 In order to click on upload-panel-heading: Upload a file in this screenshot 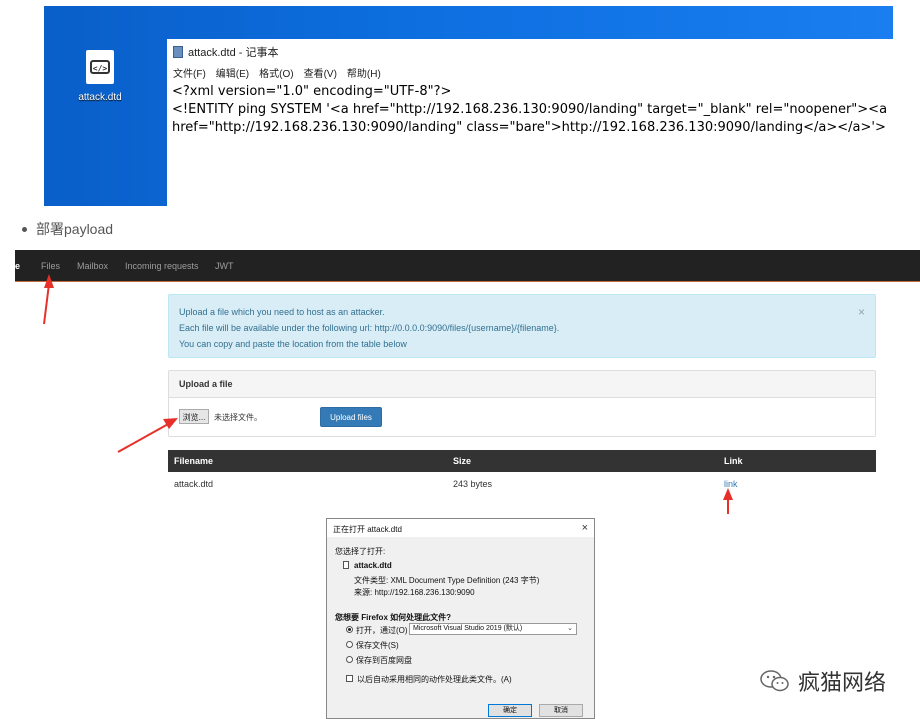, I will do `click(522, 384)`.